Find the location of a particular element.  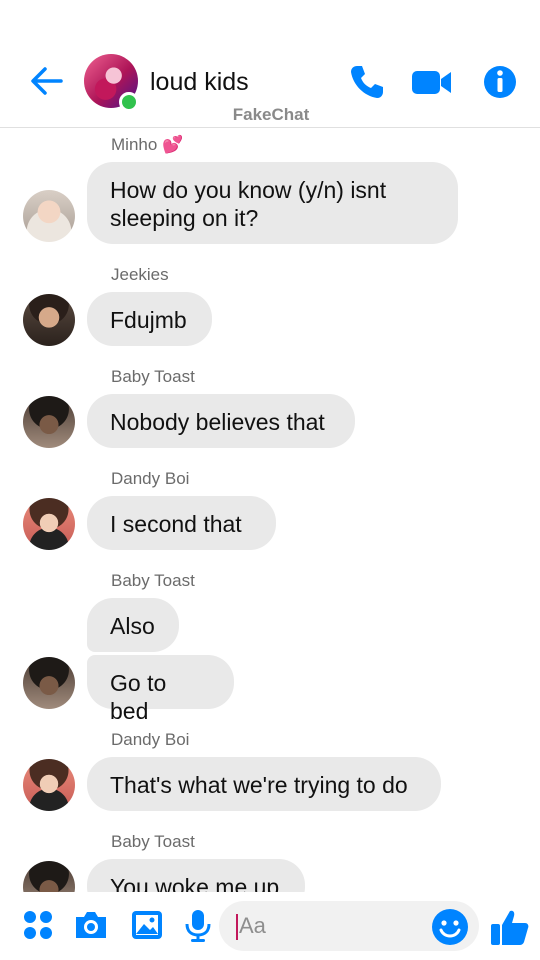

emoji-icon is located at coordinates (450, 927).